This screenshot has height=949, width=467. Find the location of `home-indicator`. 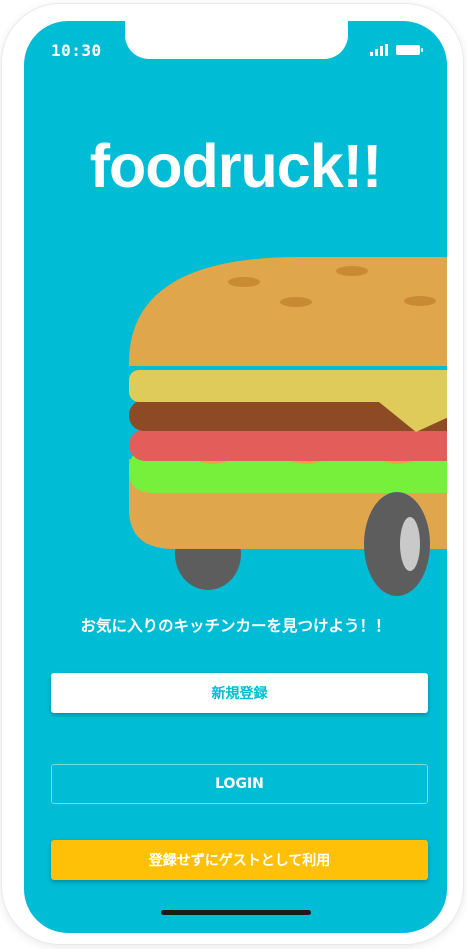

home-indicator is located at coordinates (236, 912).